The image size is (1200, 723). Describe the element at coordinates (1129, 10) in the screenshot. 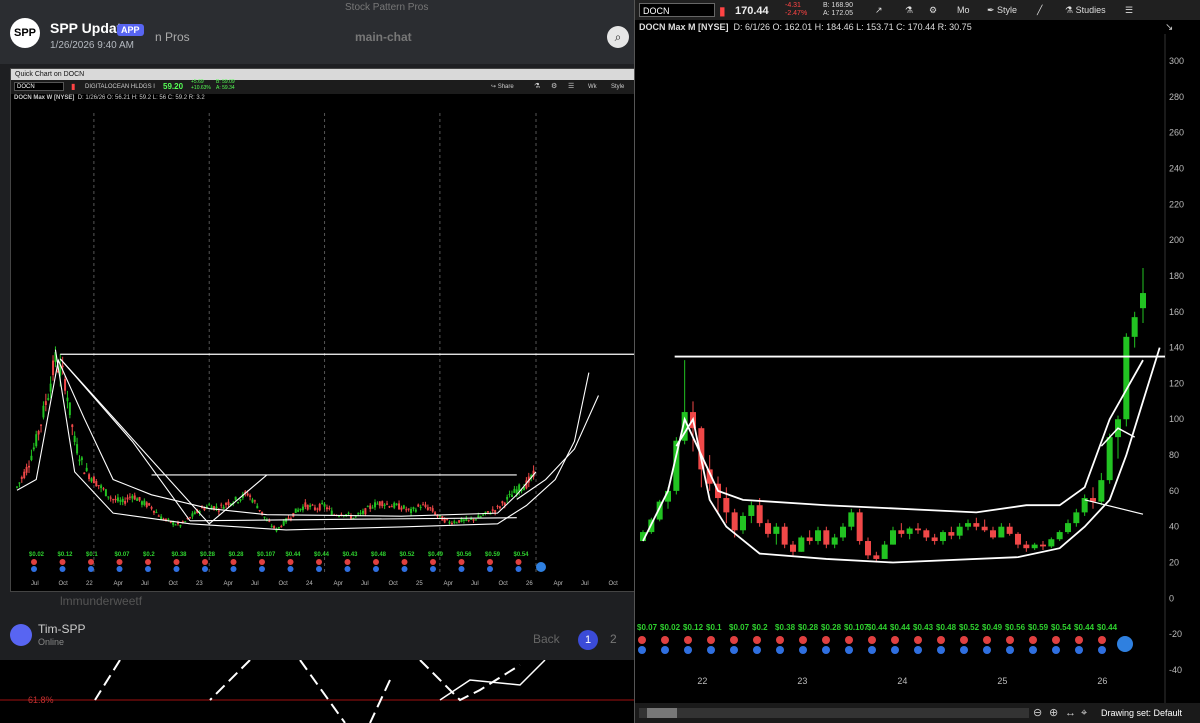

I see `chart-type-icon: ☰` at that location.